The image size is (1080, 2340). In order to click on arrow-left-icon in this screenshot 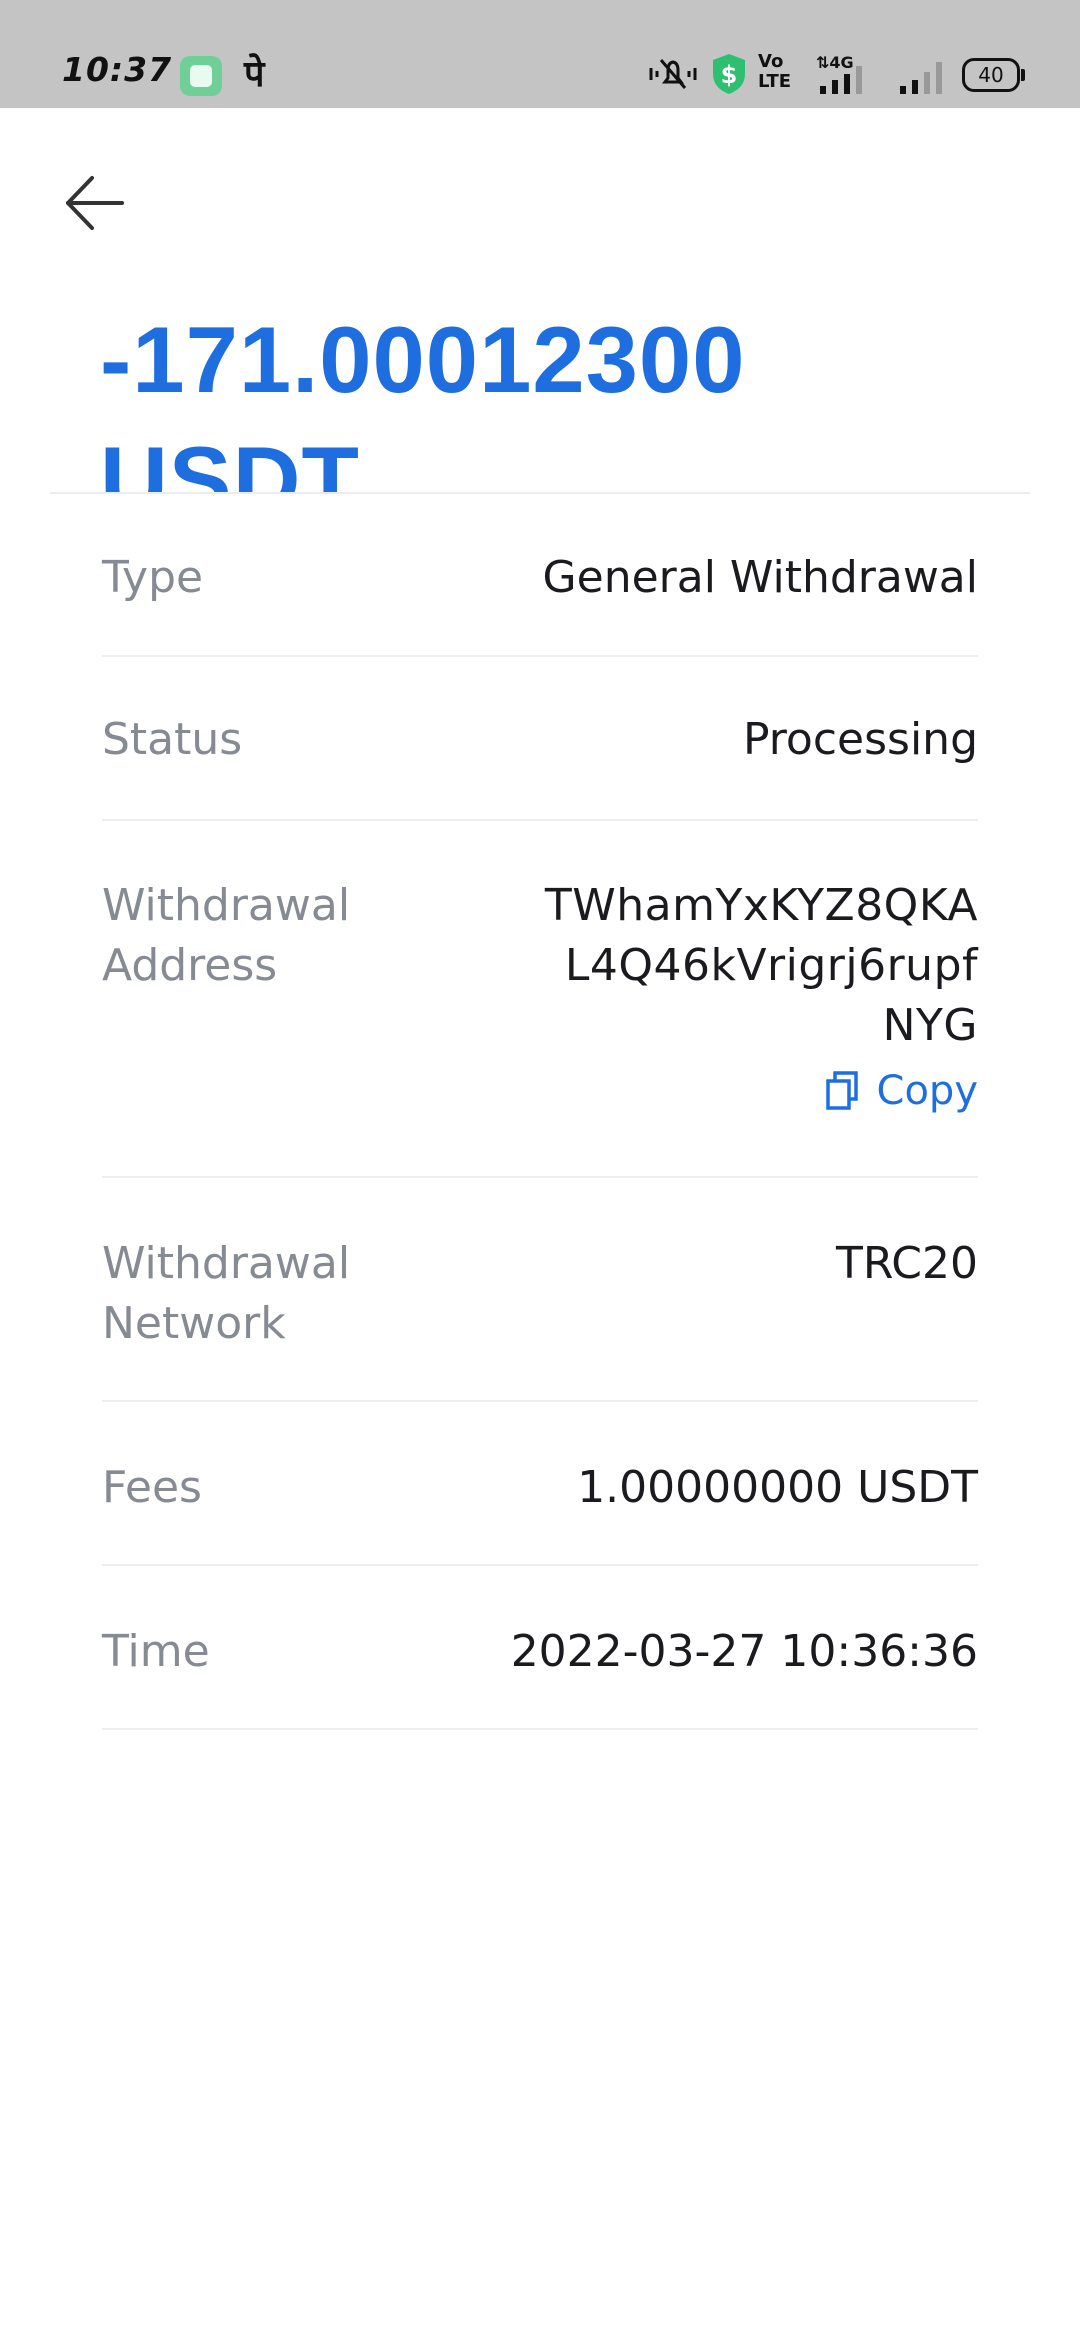, I will do `click(95, 203)`.